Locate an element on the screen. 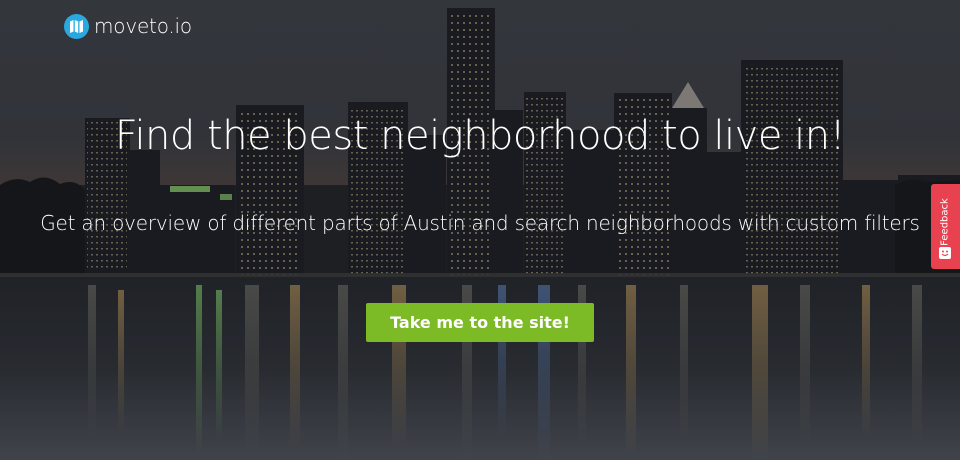 The width and height of the screenshot is (960, 460). hero-headline: Find the best neighborhood to live in! is located at coordinates (480, 136).